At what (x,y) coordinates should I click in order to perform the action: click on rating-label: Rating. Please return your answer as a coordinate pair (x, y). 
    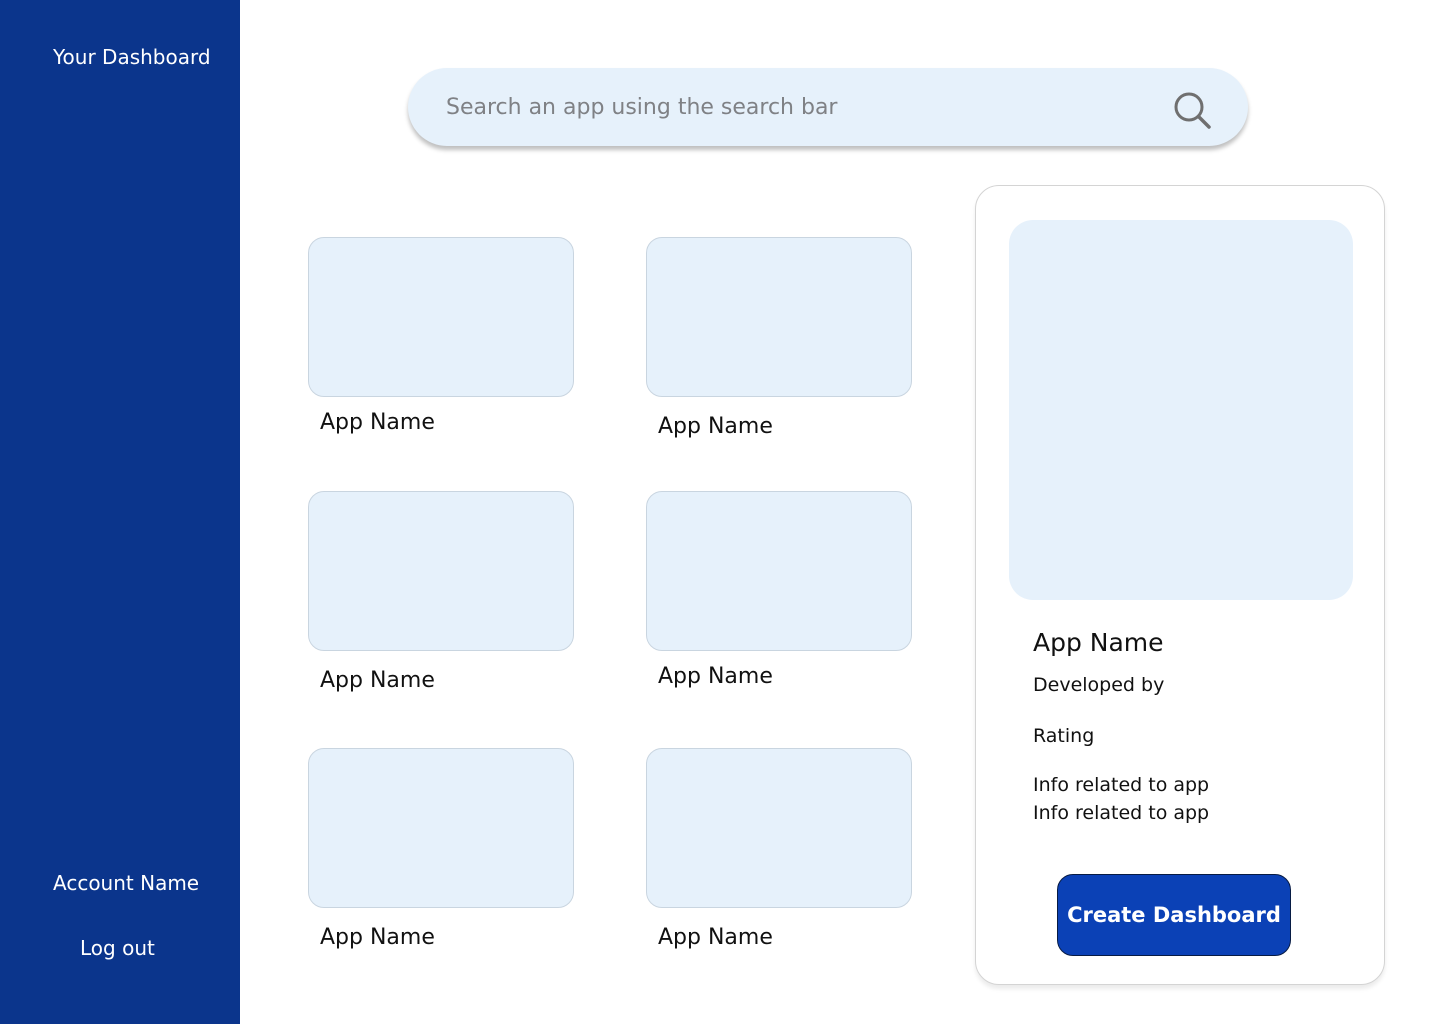
    Looking at the image, I should click on (1064, 736).